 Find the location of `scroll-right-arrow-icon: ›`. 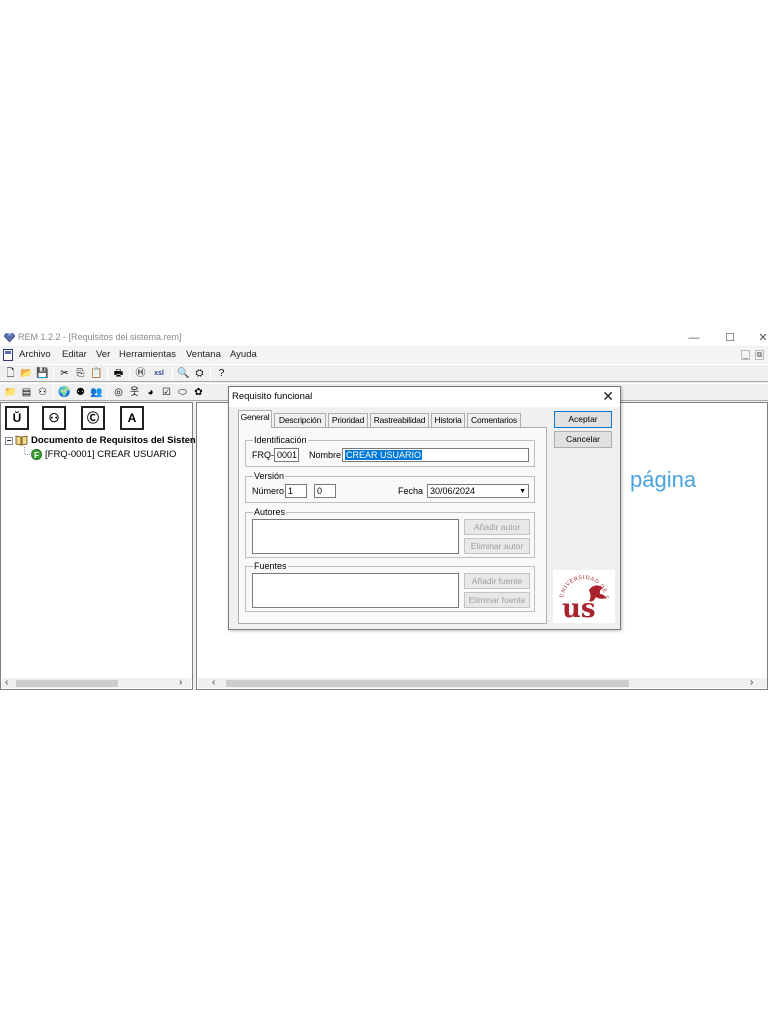

scroll-right-arrow-icon: › is located at coordinates (180, 682).